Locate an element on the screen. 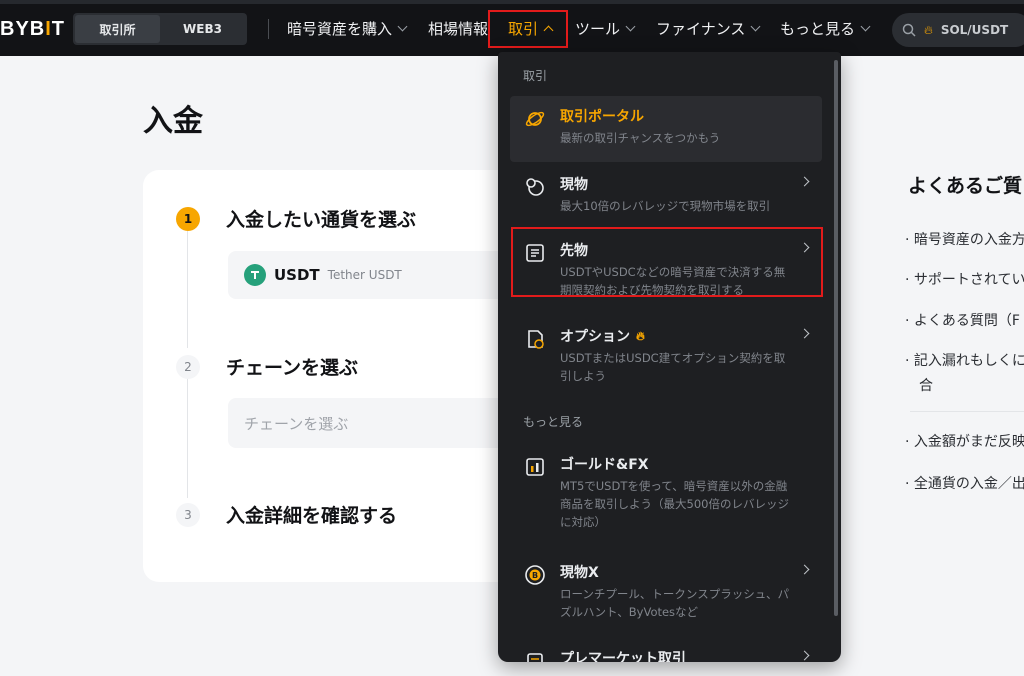  faq-link: · よくある質問（F is located at coordinates (962, 320).